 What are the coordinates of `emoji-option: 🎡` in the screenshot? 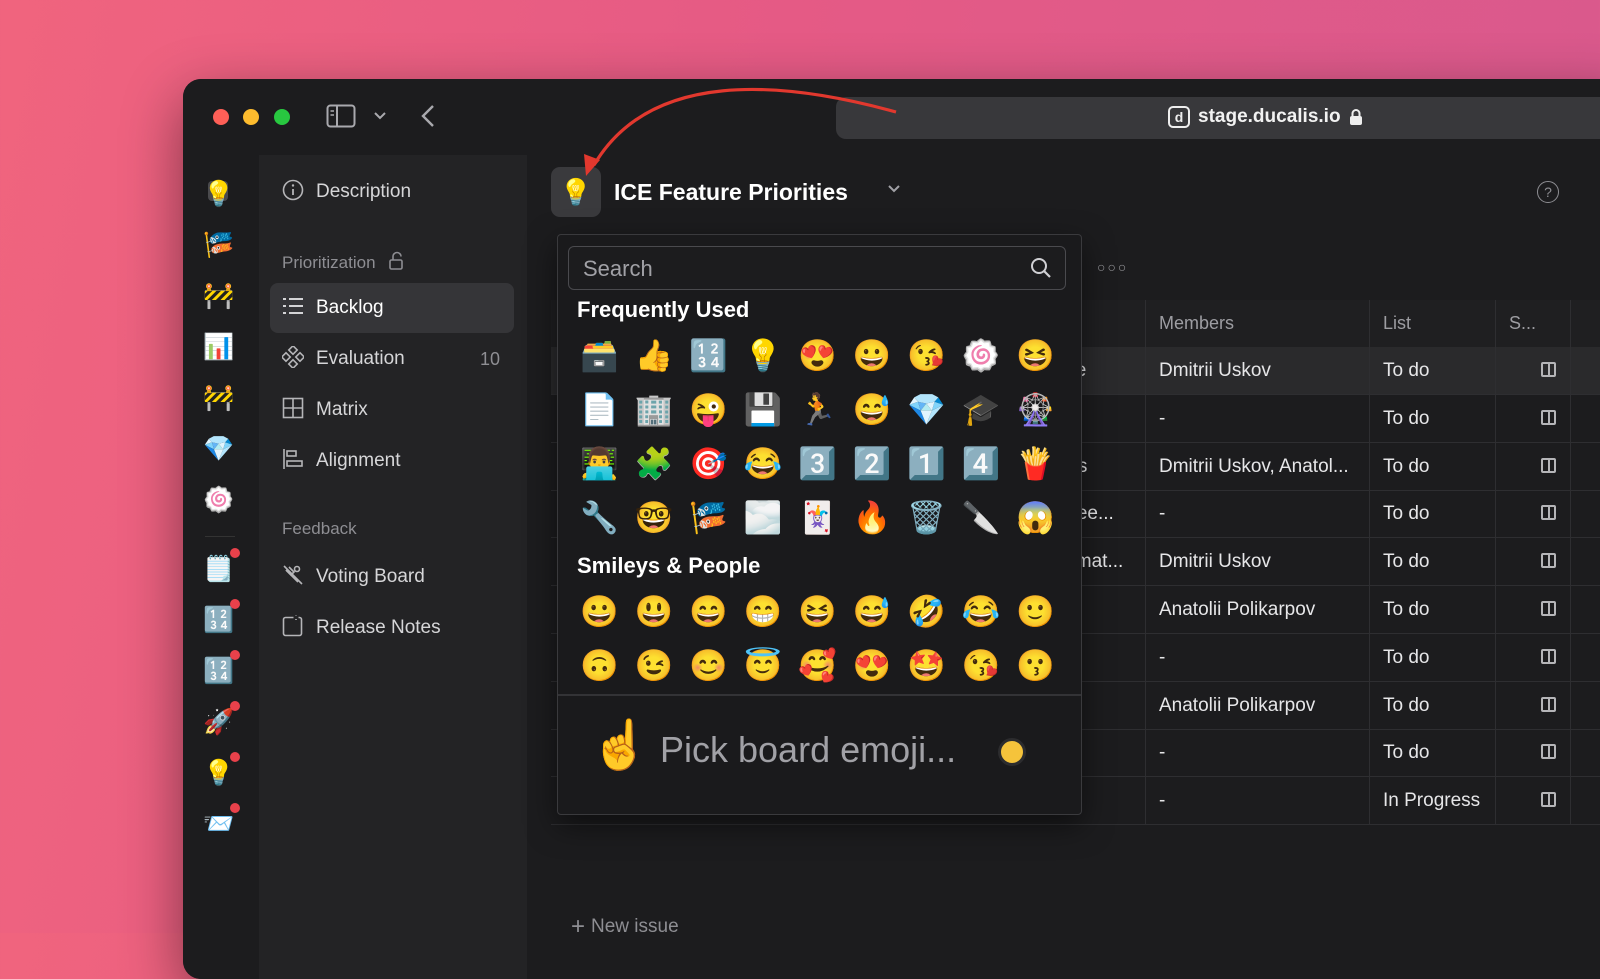 It's located at (1035, 410).